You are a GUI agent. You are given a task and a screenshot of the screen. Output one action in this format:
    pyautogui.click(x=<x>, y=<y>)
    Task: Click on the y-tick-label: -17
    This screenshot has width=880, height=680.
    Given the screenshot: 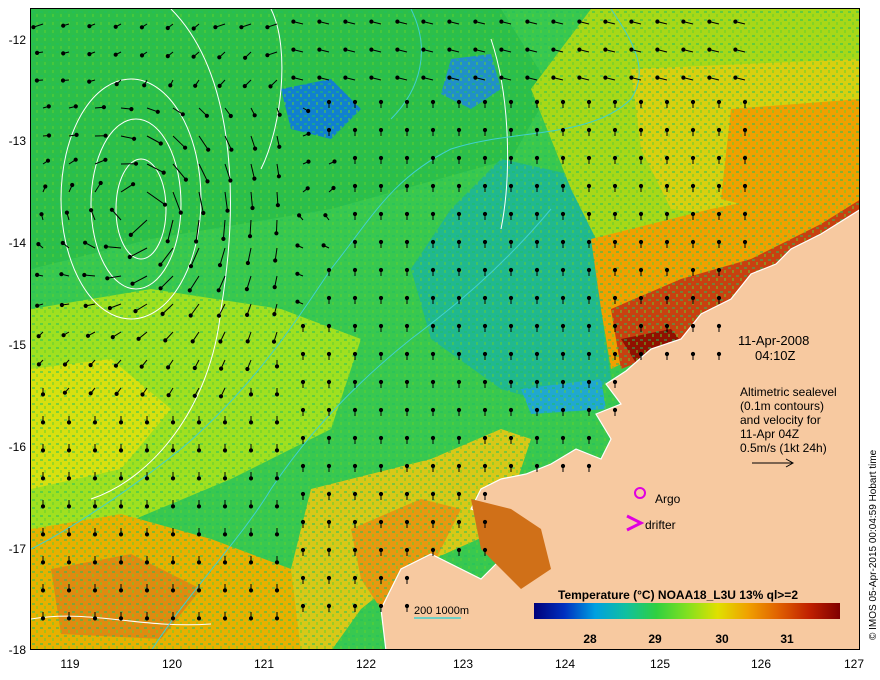 What is the action you would take?
    pyautogui.click(x=17, y=549)
    